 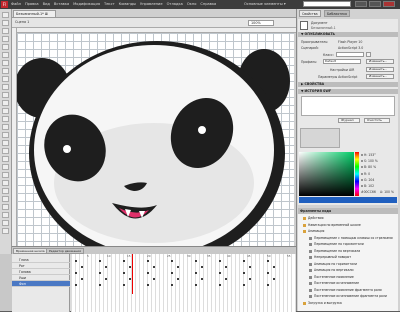 What do you see at coordinates (367, 180) in the screenshot?
I see `color-value-g: G: 204` at bounding box center [367, 180].